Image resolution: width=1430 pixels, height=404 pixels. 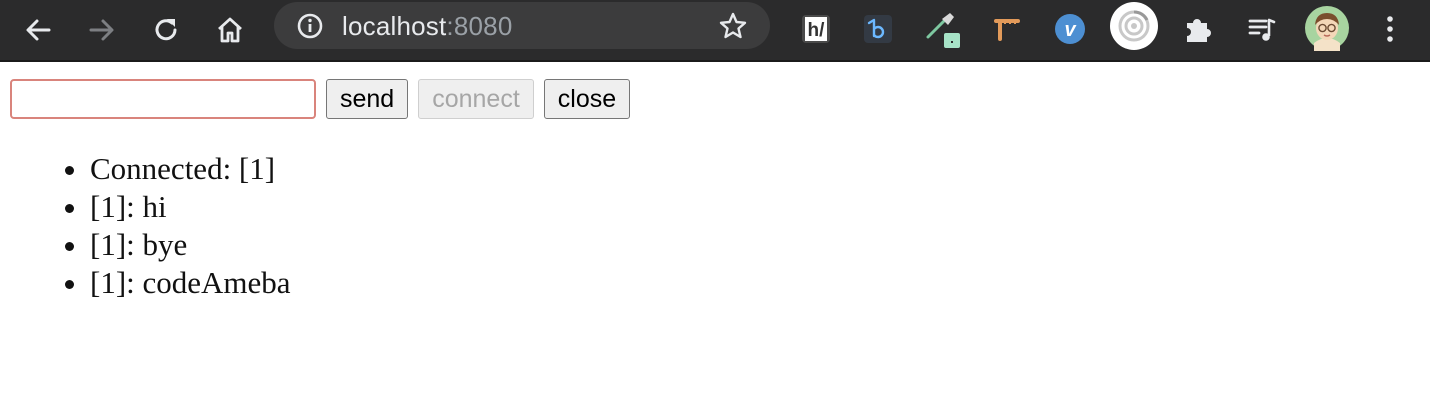 What do you see at coordinates (310, 26) in the screenshot?
I see `info-icon` at bounding box center [310, 26].